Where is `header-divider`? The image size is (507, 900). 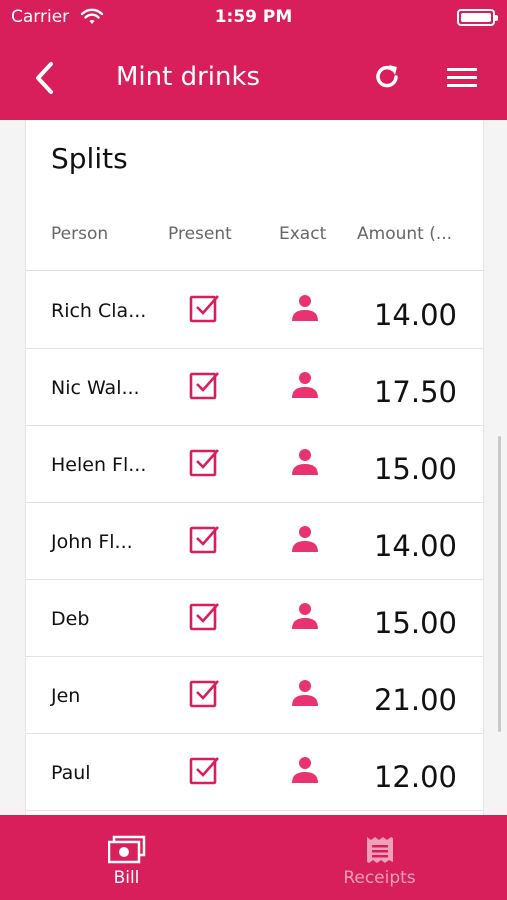 header-divider is located at coordinates (254, 270).